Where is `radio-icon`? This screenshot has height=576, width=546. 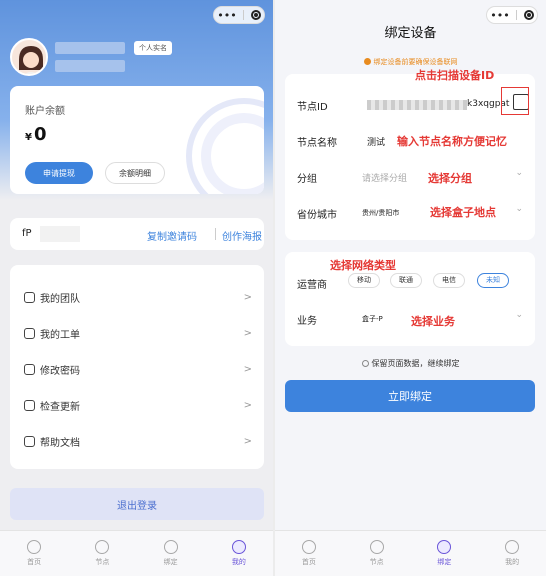 radio-icon is located at coordinates (365, 363).